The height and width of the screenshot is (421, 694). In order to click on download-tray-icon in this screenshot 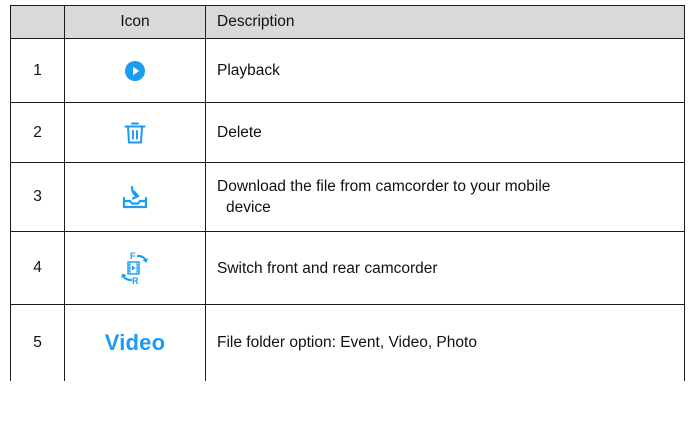, I will do `click(135, 197)`.